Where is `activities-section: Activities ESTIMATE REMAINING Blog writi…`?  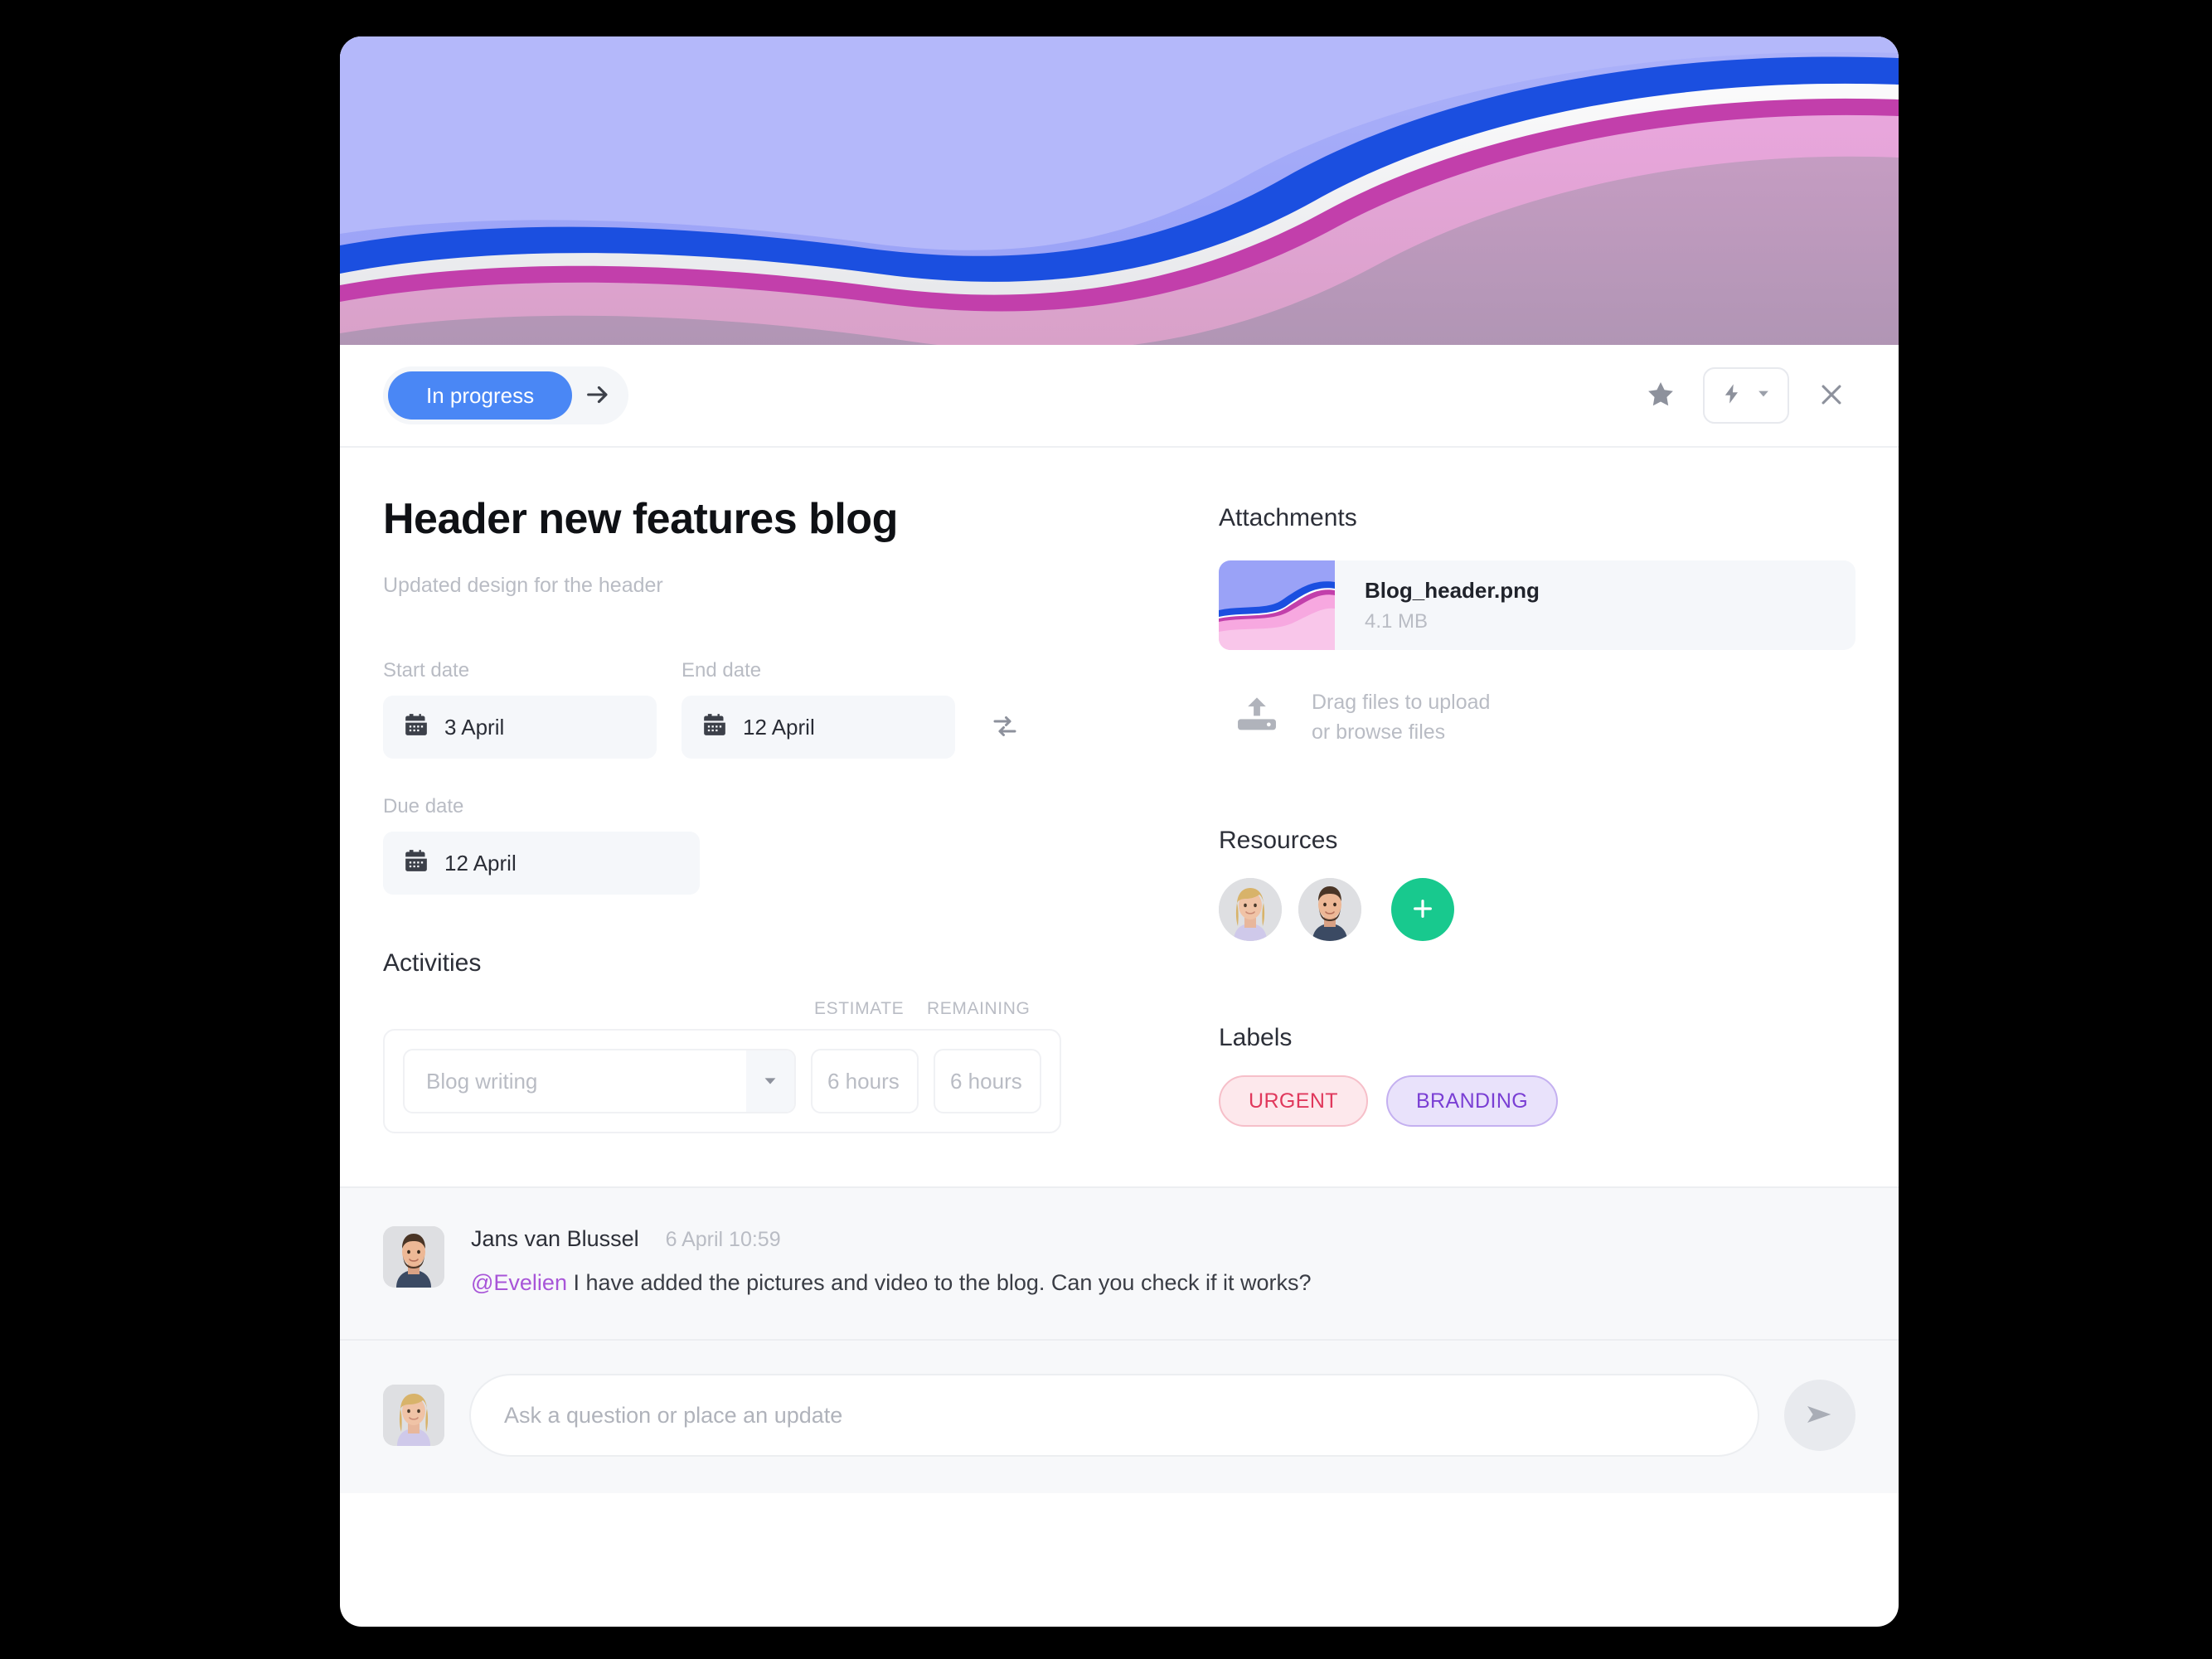
activities-section: Activities ESTIMATE REMAINING Blog writi… is located at coordinates (779, 1041).